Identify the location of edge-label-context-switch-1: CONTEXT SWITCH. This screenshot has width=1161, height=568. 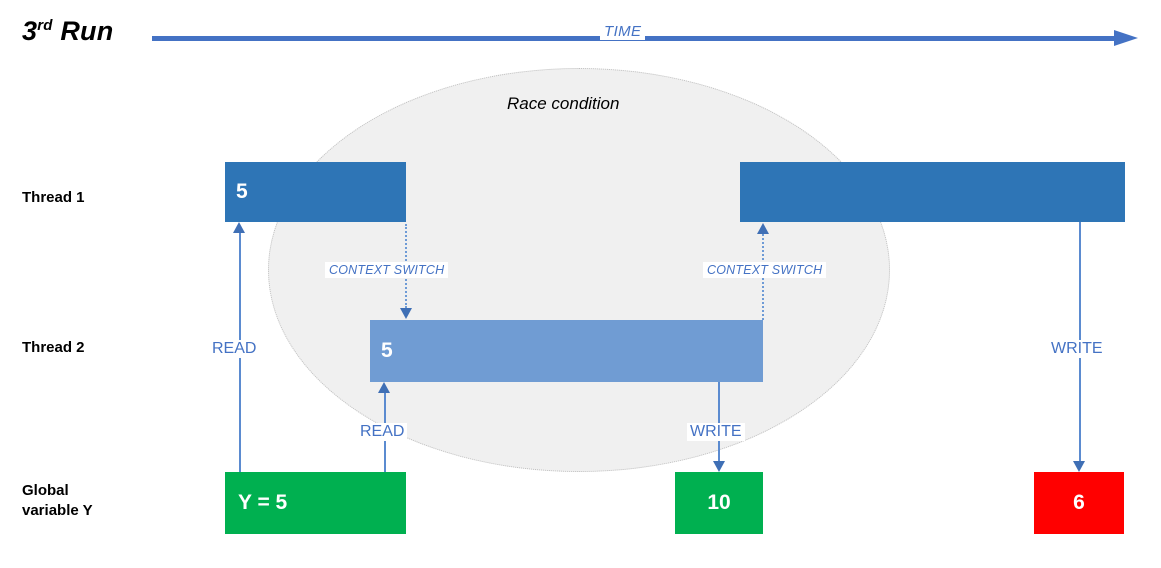
(387, 270).